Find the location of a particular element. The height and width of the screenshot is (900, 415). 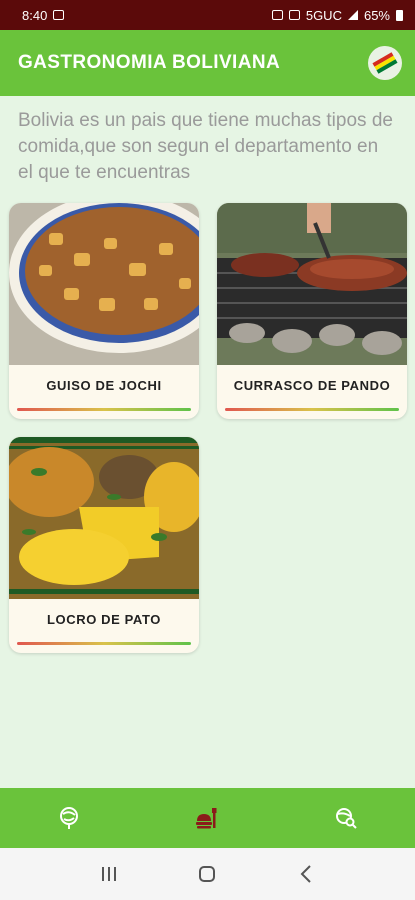

dish-name: CURRASCO DE PANDO is located at coordinates (312, 385).